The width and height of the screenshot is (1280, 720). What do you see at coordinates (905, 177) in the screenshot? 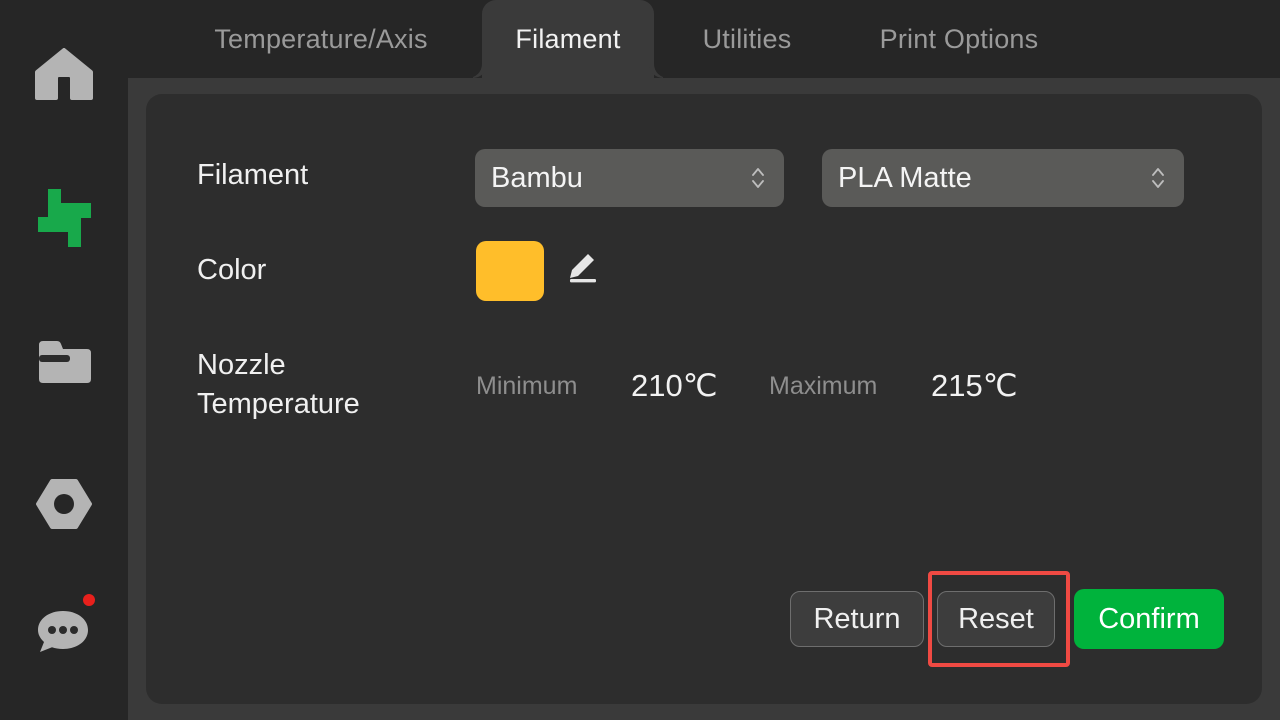
I see `filament-type-value: PLA Matte` at bounding box center [905, 177].